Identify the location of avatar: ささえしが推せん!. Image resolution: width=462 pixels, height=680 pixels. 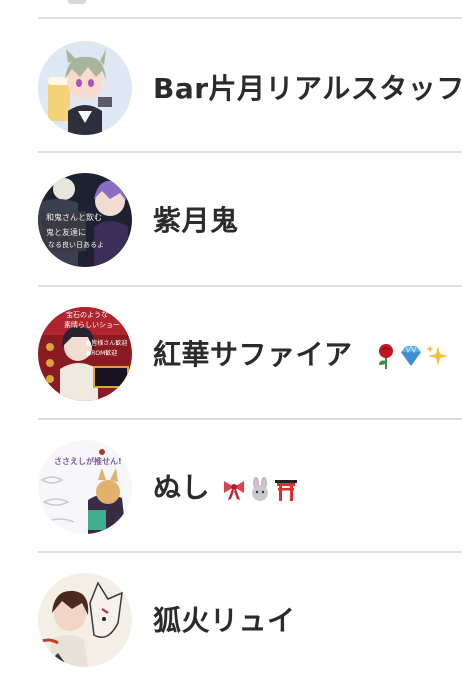
(85, 487).